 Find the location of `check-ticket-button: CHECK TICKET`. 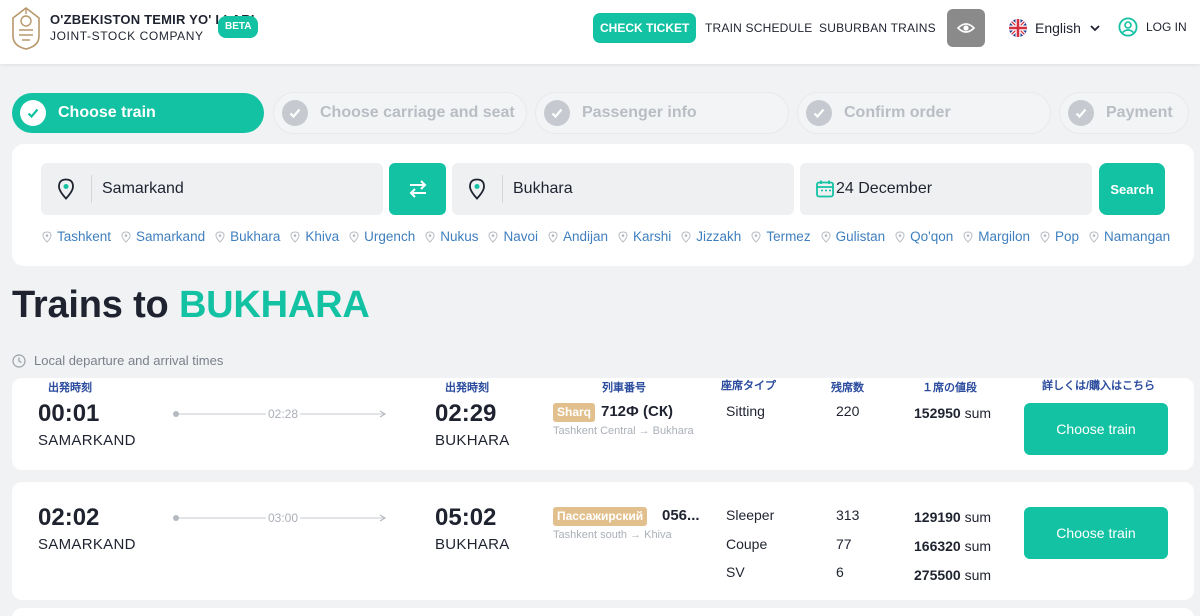

check-ticket-button: CHECK TICKET is located at coordinates (645, 28).